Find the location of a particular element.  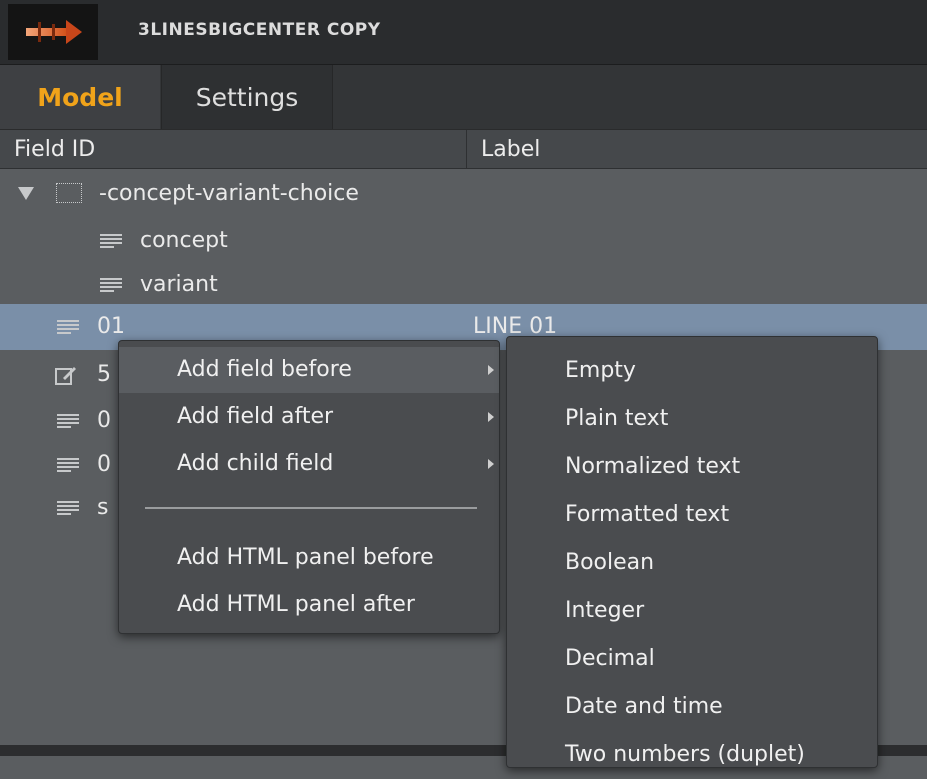

menu-item-add-child-field: Add child field is located at coordinates (309, 464).